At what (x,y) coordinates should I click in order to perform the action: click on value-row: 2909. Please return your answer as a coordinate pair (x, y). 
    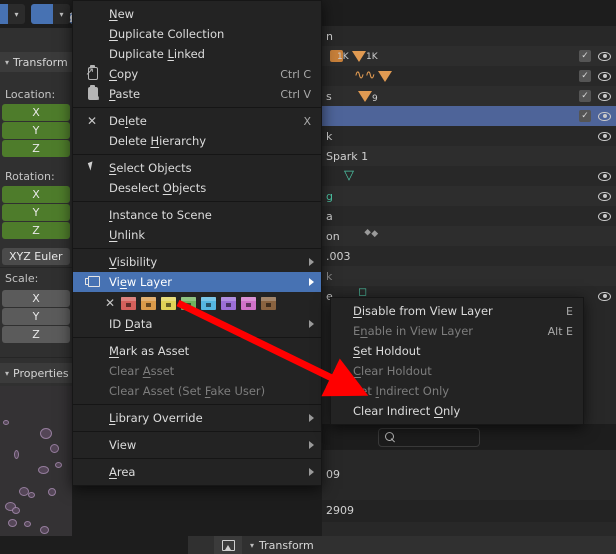
    Looking at the image, I should click on (469, 511).